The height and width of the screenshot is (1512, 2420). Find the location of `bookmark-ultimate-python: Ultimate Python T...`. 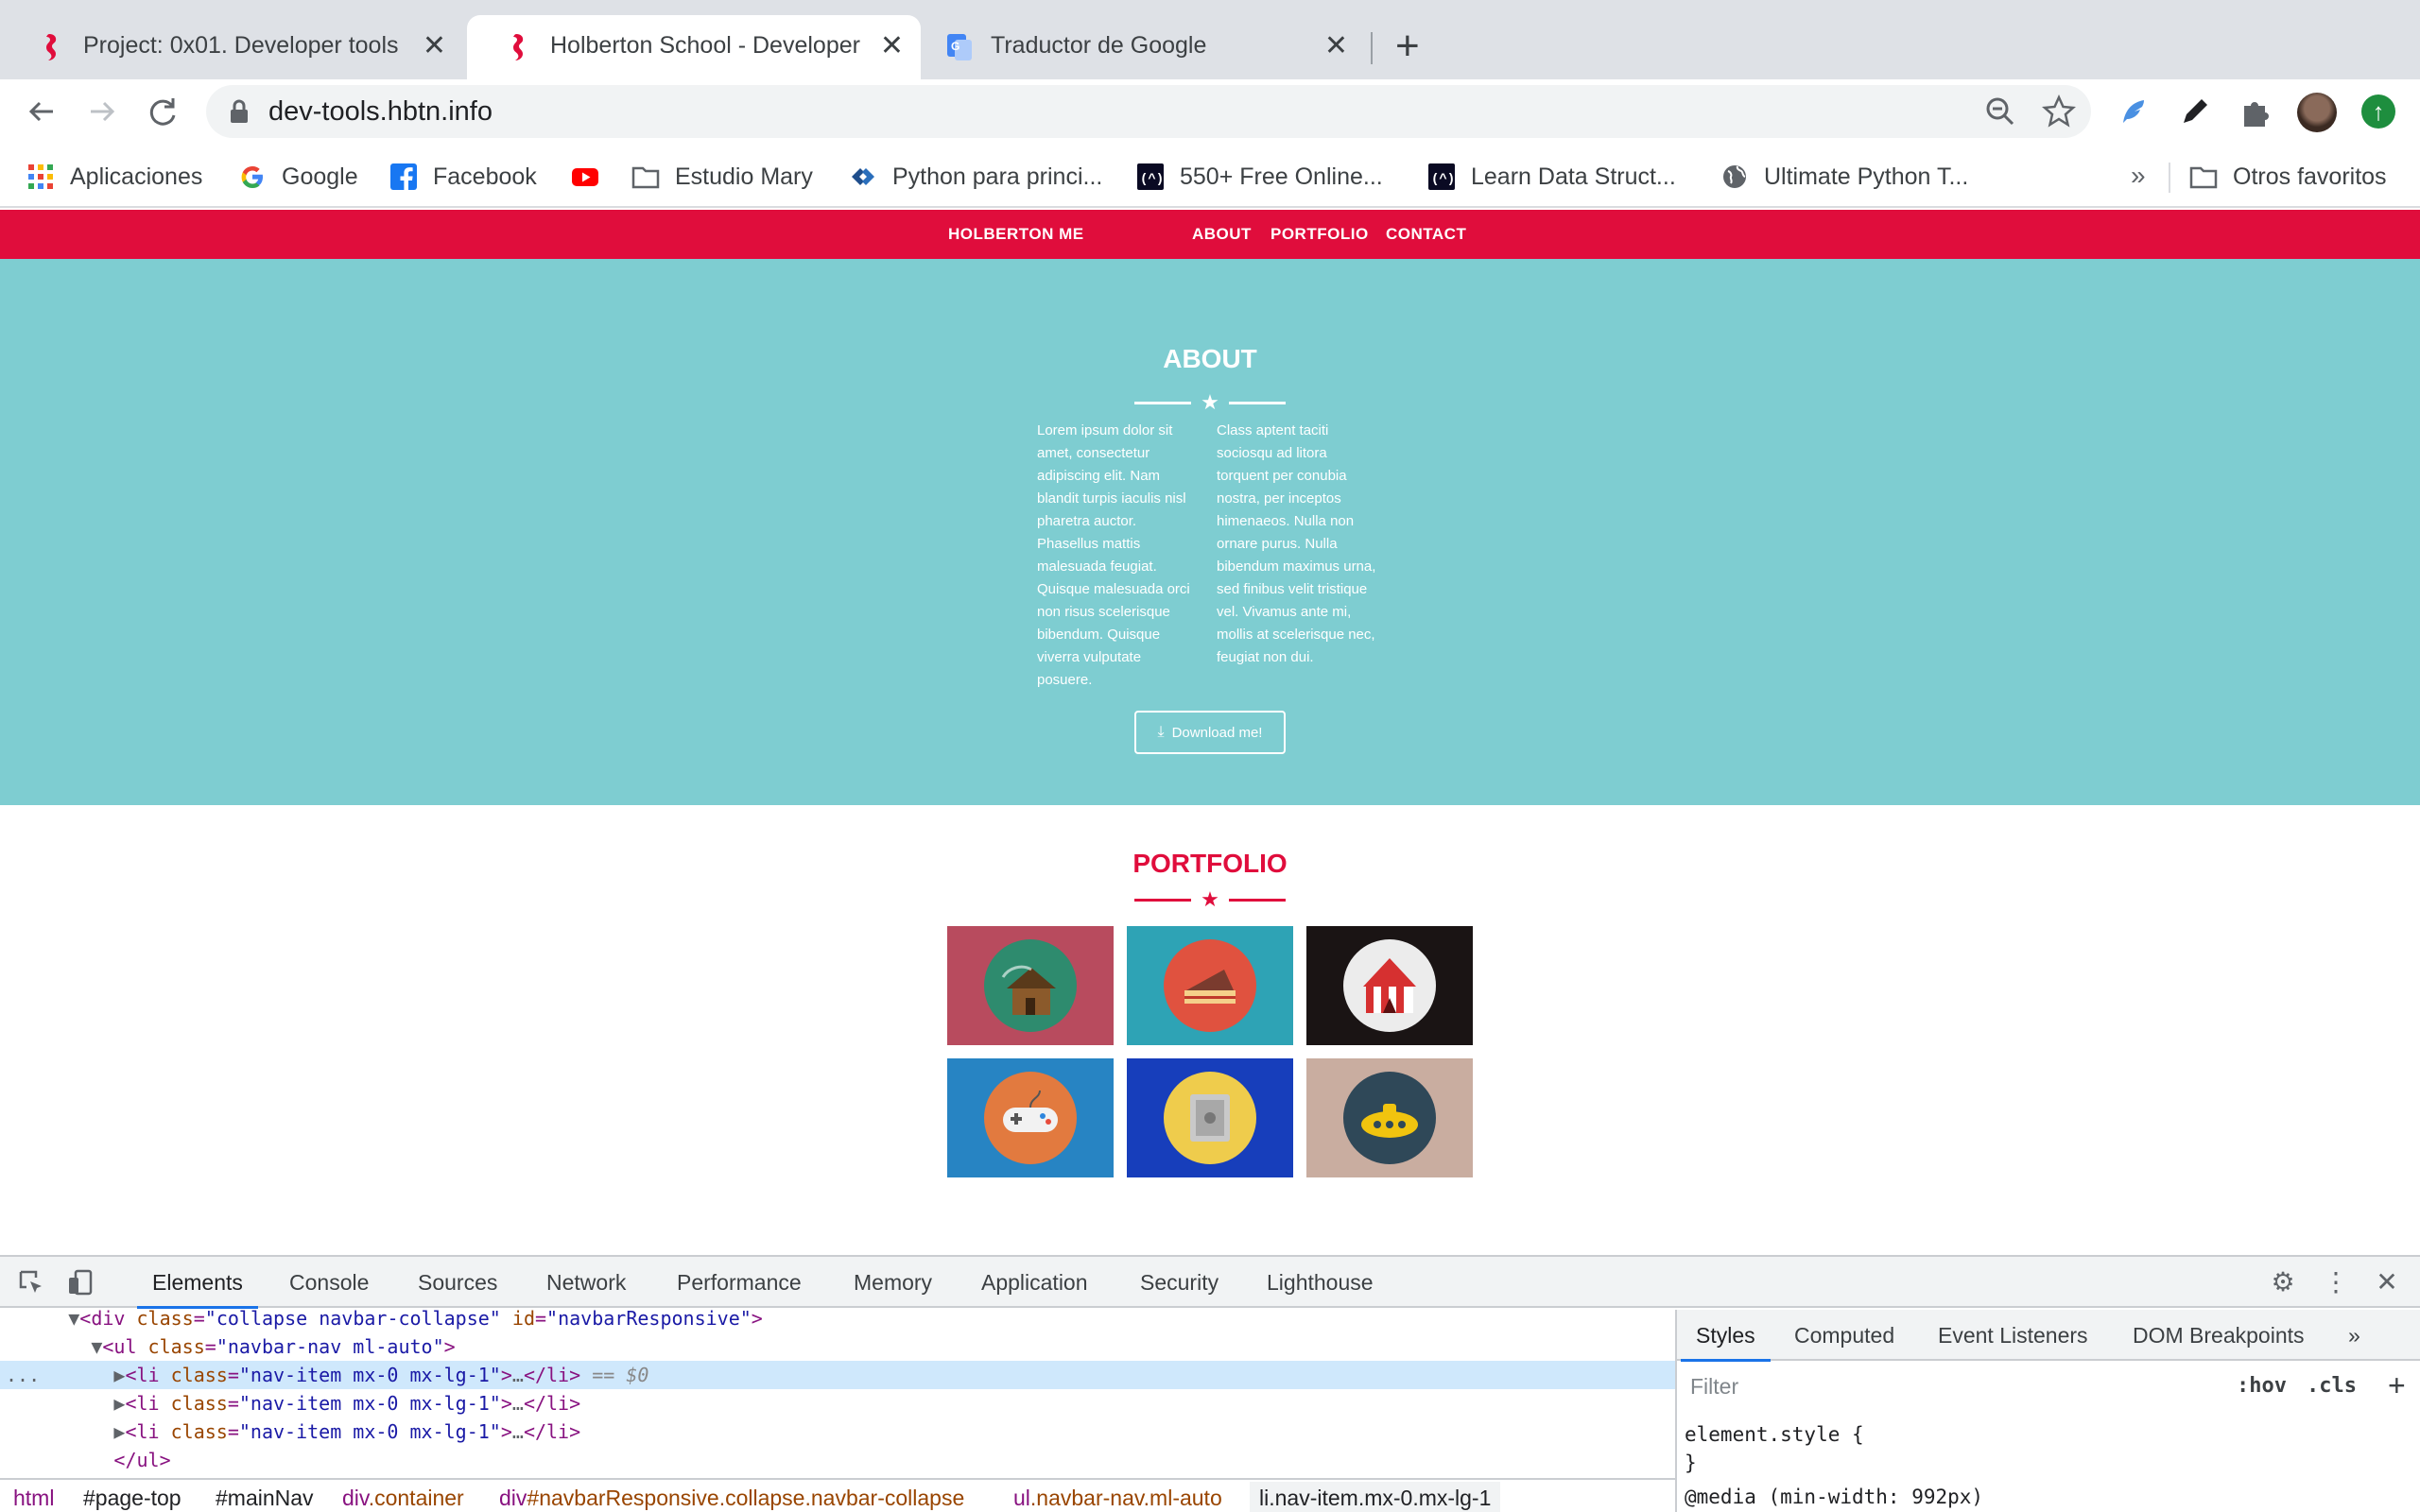

bookmark-ultimate-python: Ultimate Python T... is located at coordinates (1844, 177).